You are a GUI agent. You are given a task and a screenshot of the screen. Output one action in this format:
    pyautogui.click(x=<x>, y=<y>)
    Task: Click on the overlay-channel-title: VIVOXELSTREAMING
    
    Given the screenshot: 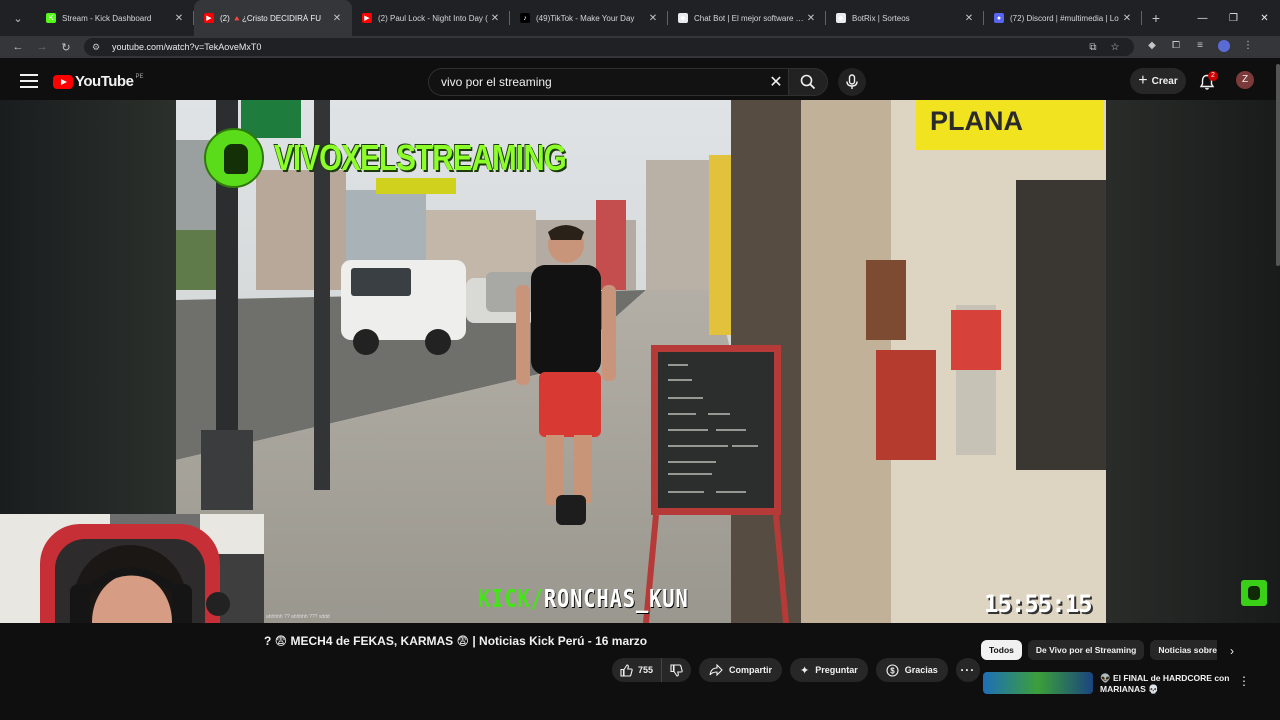 What is the action you would take?
    pyautogui.click(x=420, y=157)
    